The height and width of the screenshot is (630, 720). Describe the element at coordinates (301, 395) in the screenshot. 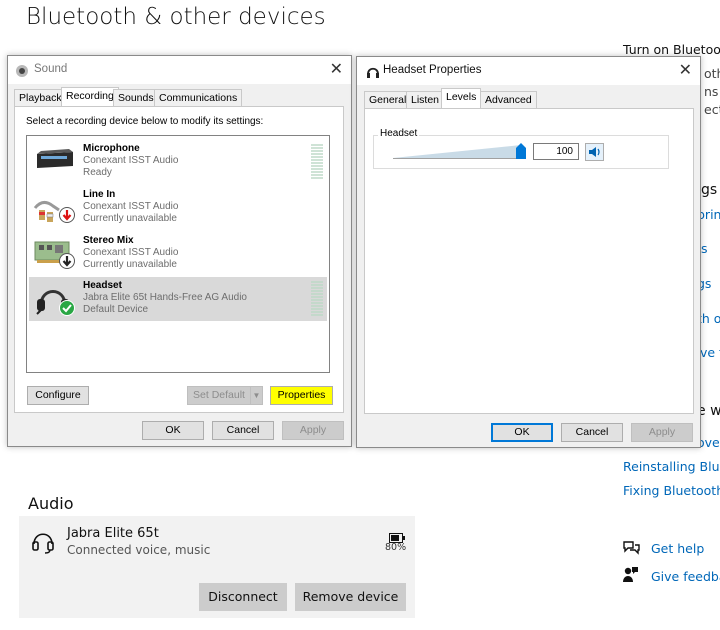

I see `properties-button: Properties` at that location.